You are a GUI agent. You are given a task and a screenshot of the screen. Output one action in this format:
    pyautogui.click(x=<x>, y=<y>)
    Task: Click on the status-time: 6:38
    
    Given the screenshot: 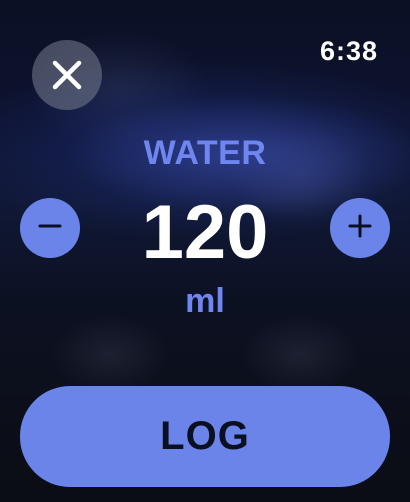 What is the action you would take?
    pyautogui.click(x=348, y=51)
    